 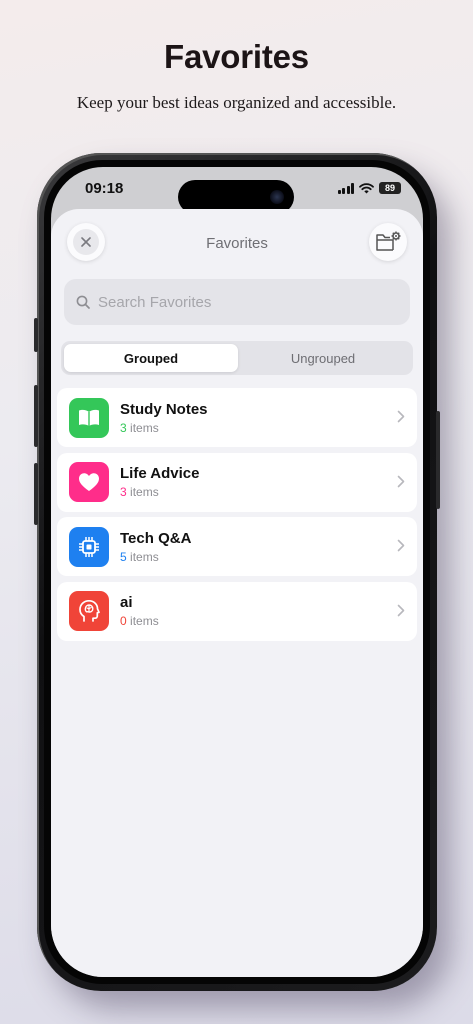 I want to click on wifi-icon, so click(x=366, y=187).